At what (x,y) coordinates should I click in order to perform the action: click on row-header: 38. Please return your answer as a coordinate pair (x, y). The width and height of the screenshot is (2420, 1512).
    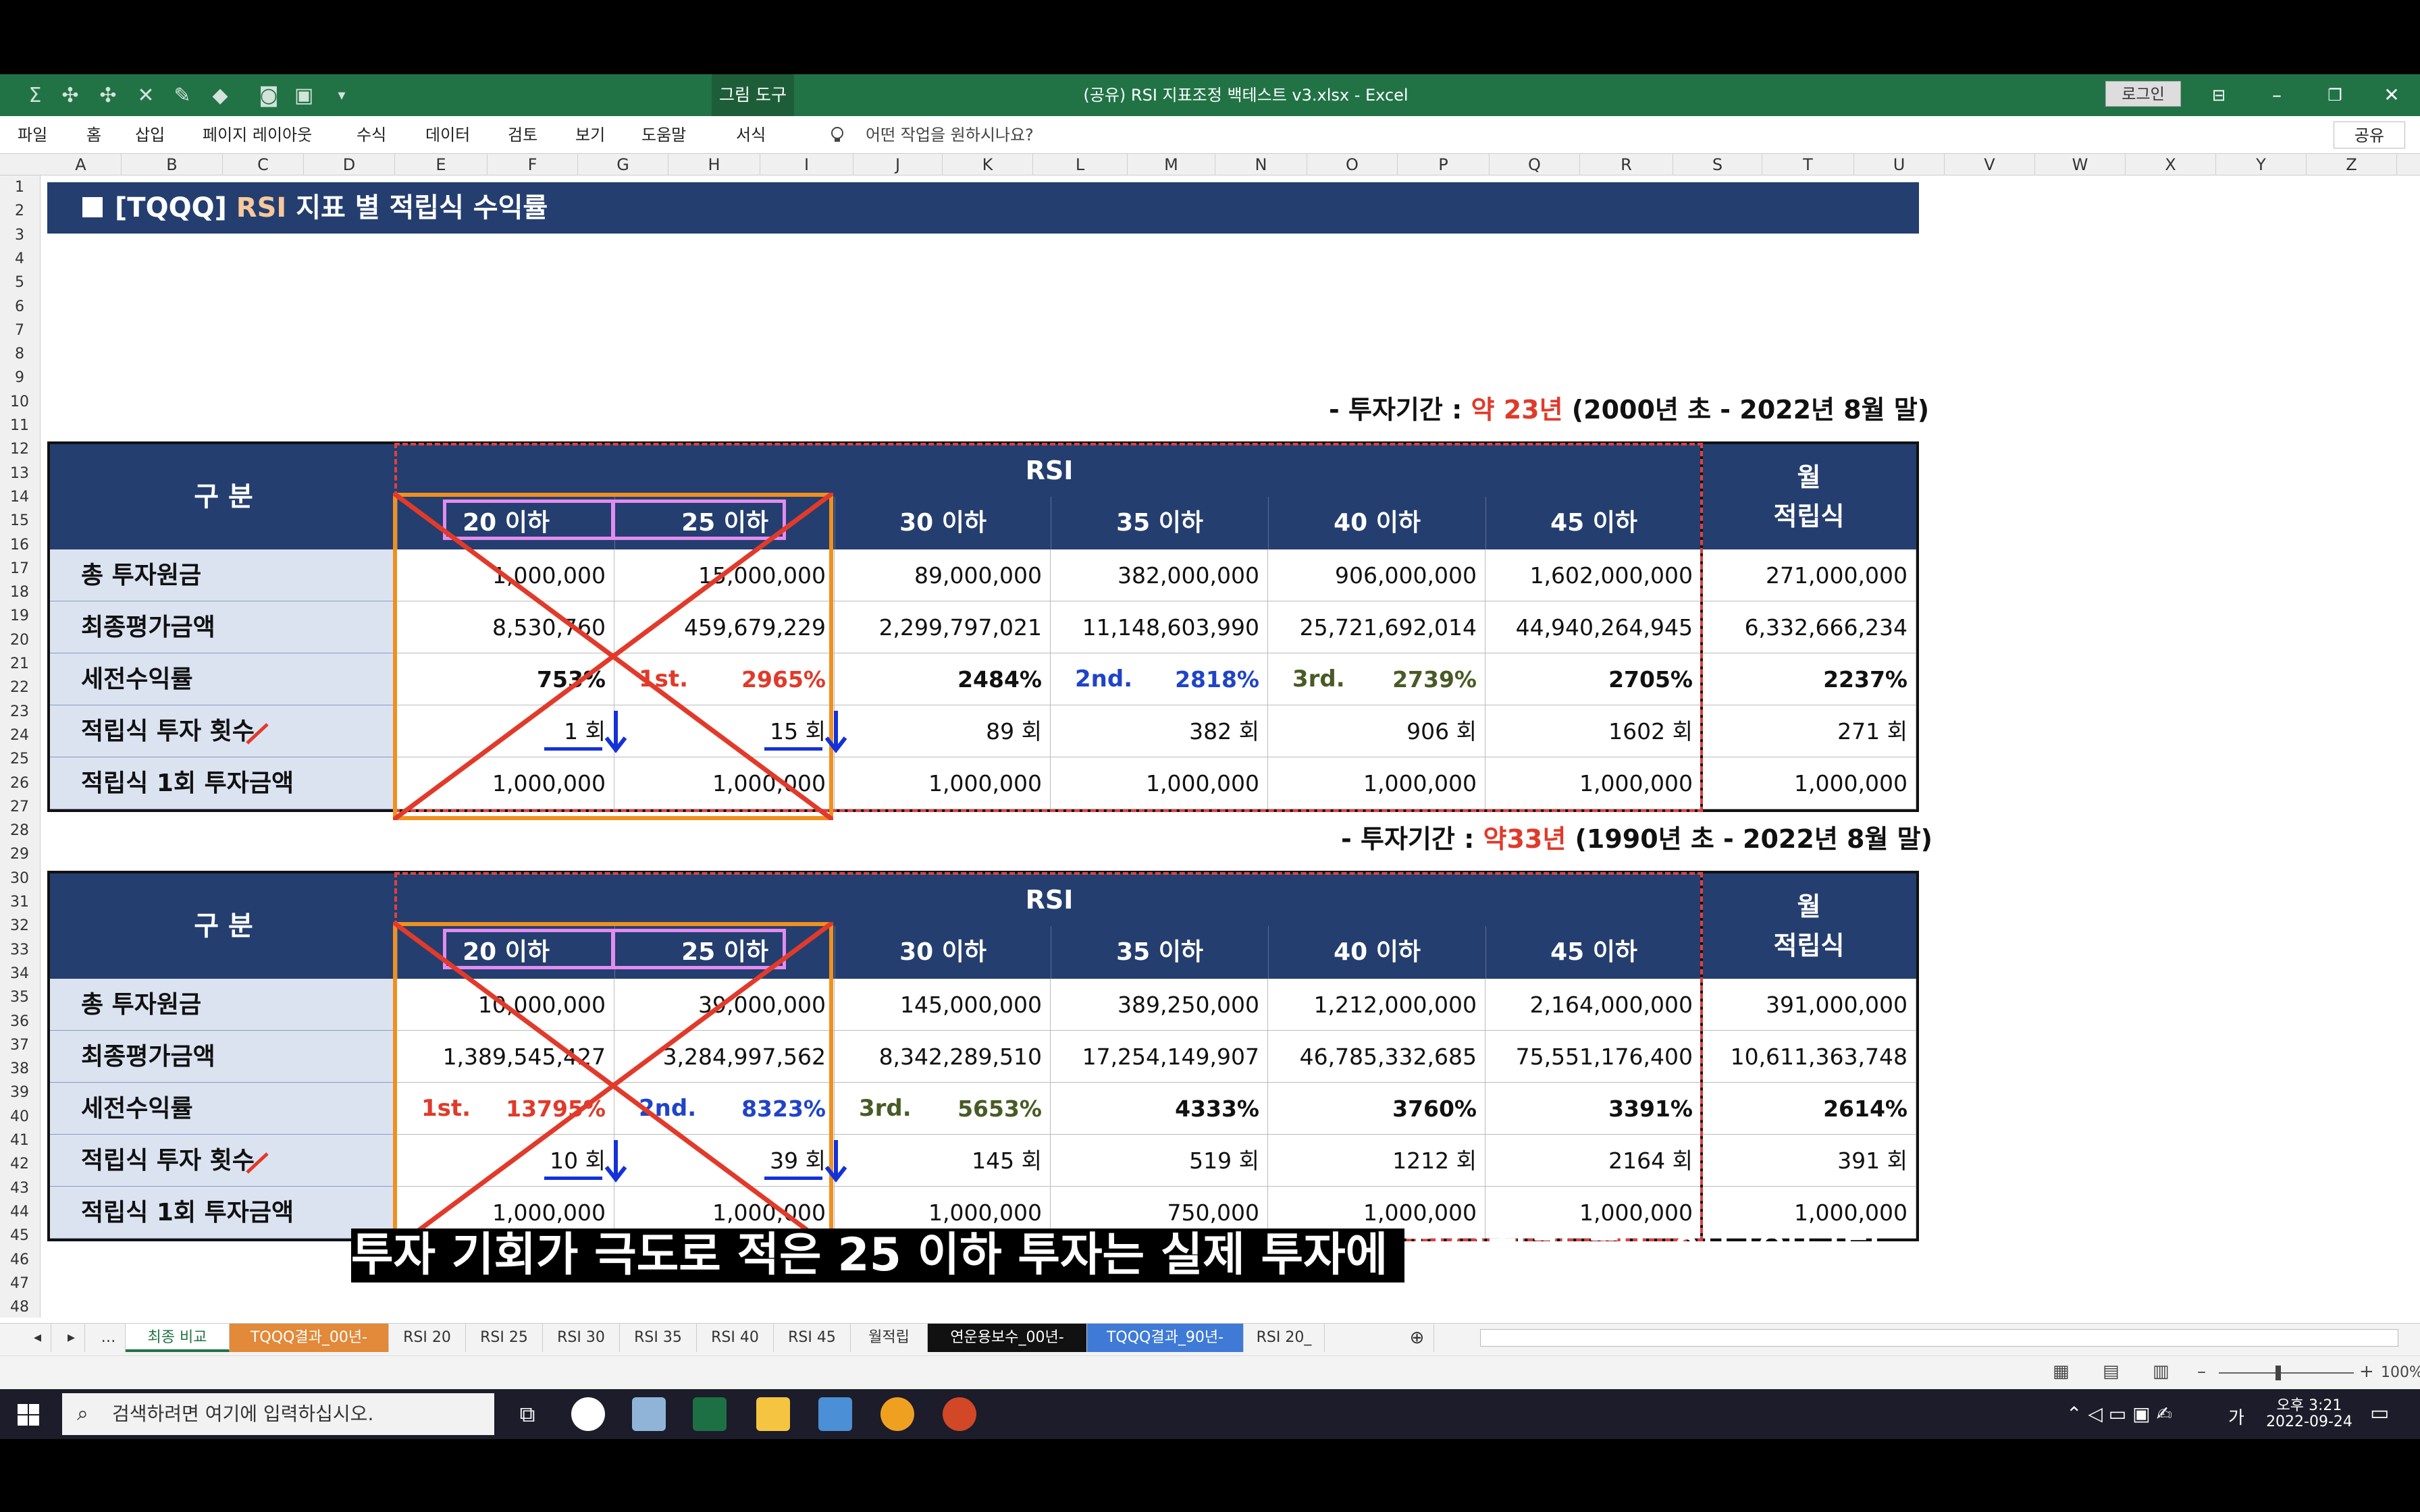
    Looking at the image, I should click on (19, 1069).